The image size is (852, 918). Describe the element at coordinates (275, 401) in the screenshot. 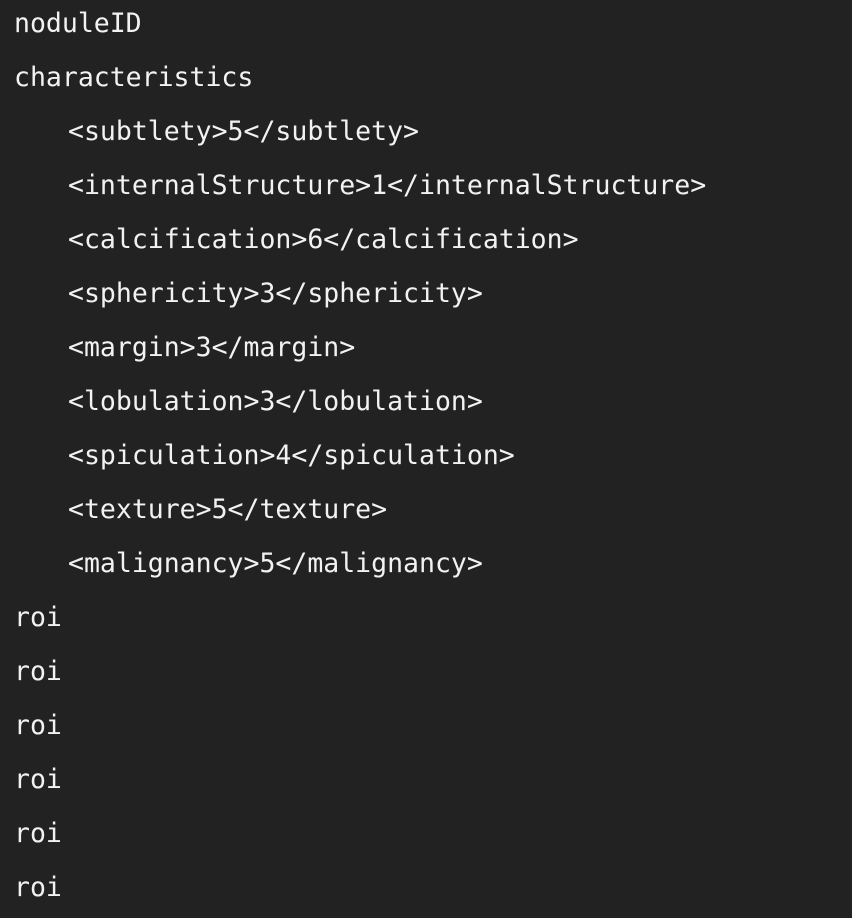

I see `code-line-lobulation: <lobulation>3</lobulation>` at that location.